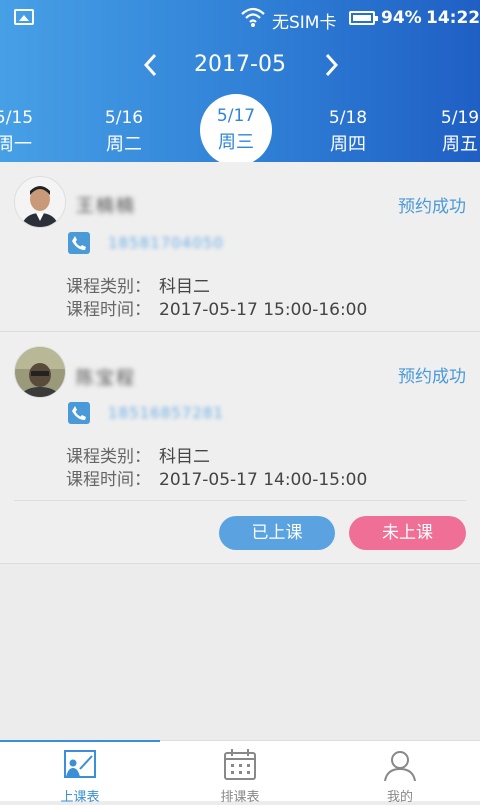  What do you see at coordinates (166, 243) in the screenshot?
I see `phone-number: 18581704050` at bounding box center [166, 243].